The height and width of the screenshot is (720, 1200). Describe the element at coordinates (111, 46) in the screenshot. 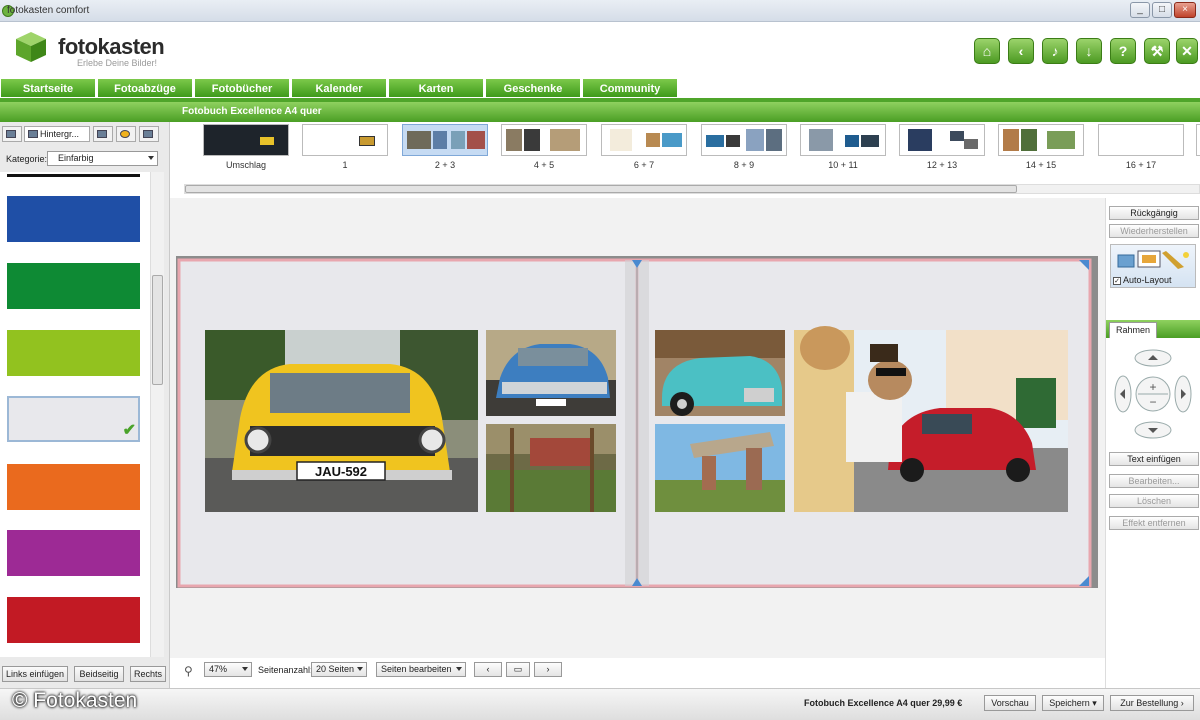

I see `brand-name: fotokasten` at that location.